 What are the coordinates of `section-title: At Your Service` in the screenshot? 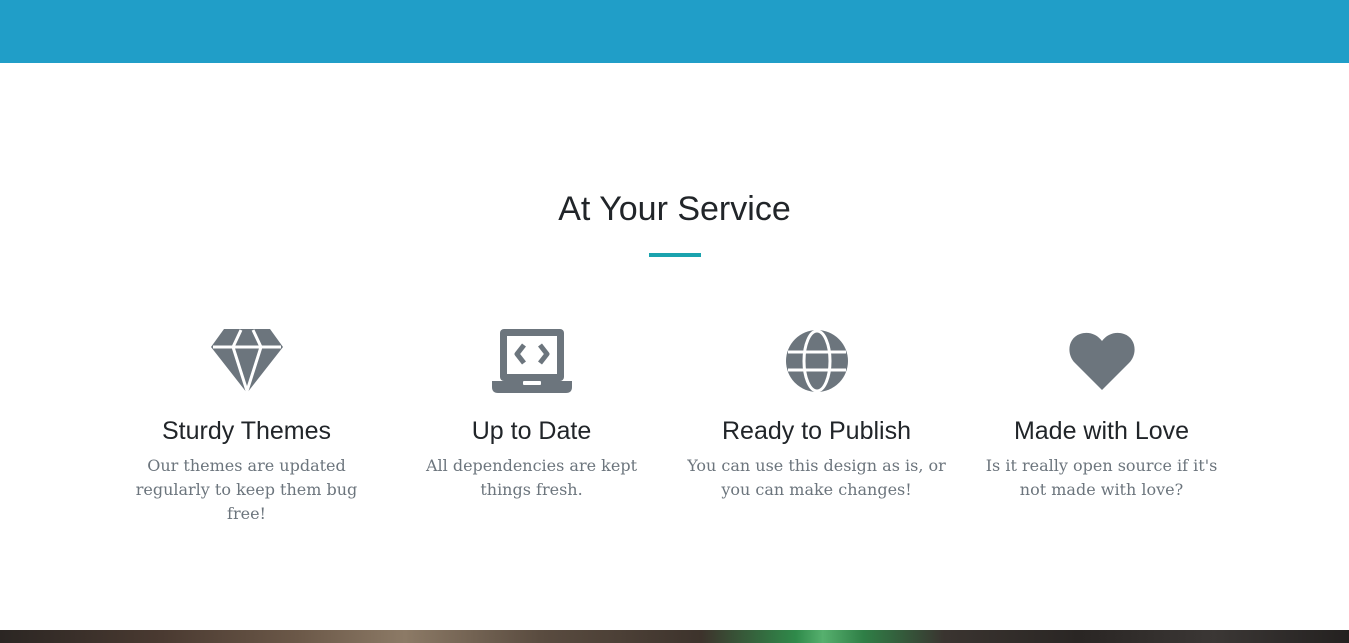 It's located at (674, 209).